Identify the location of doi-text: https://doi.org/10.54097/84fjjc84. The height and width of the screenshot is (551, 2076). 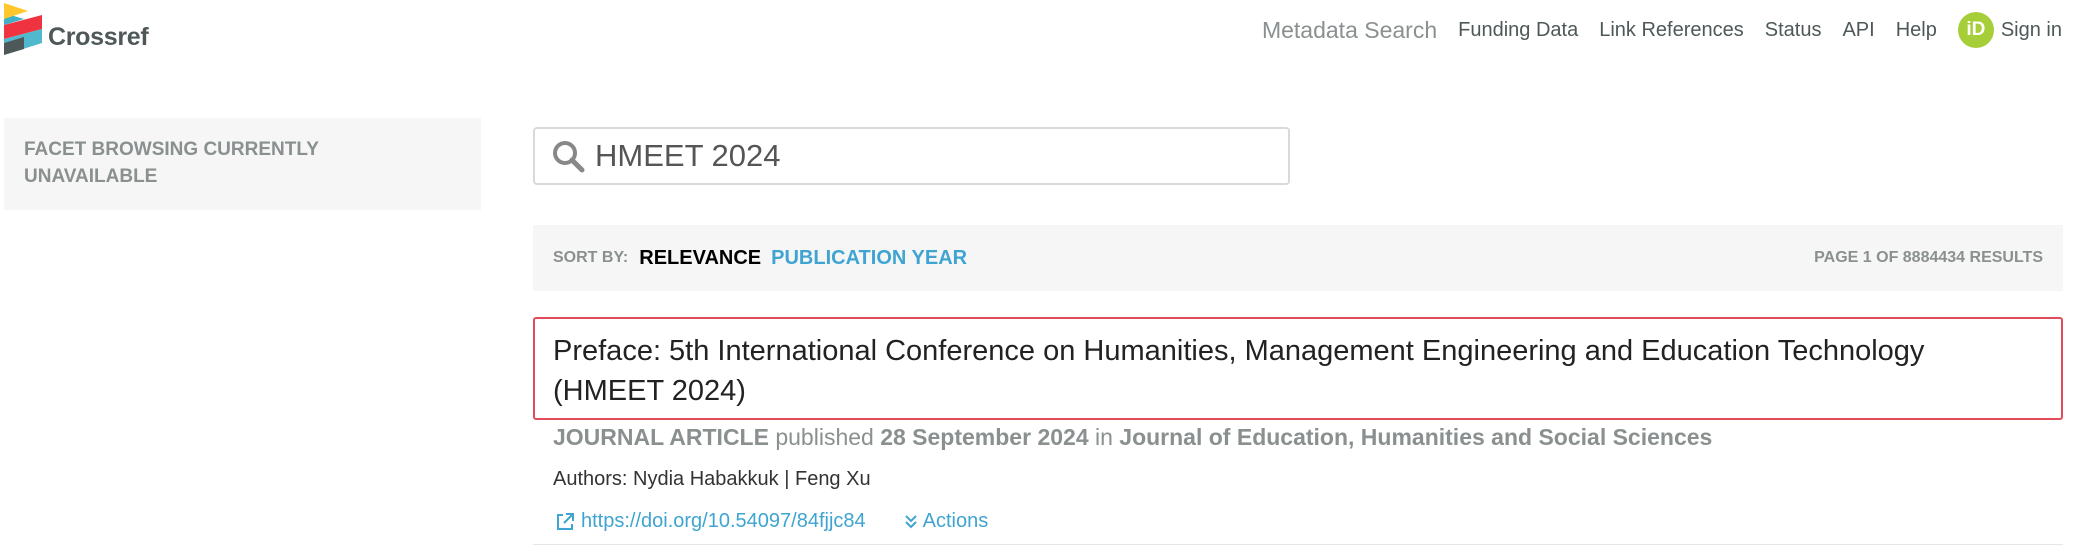
(723, 521).